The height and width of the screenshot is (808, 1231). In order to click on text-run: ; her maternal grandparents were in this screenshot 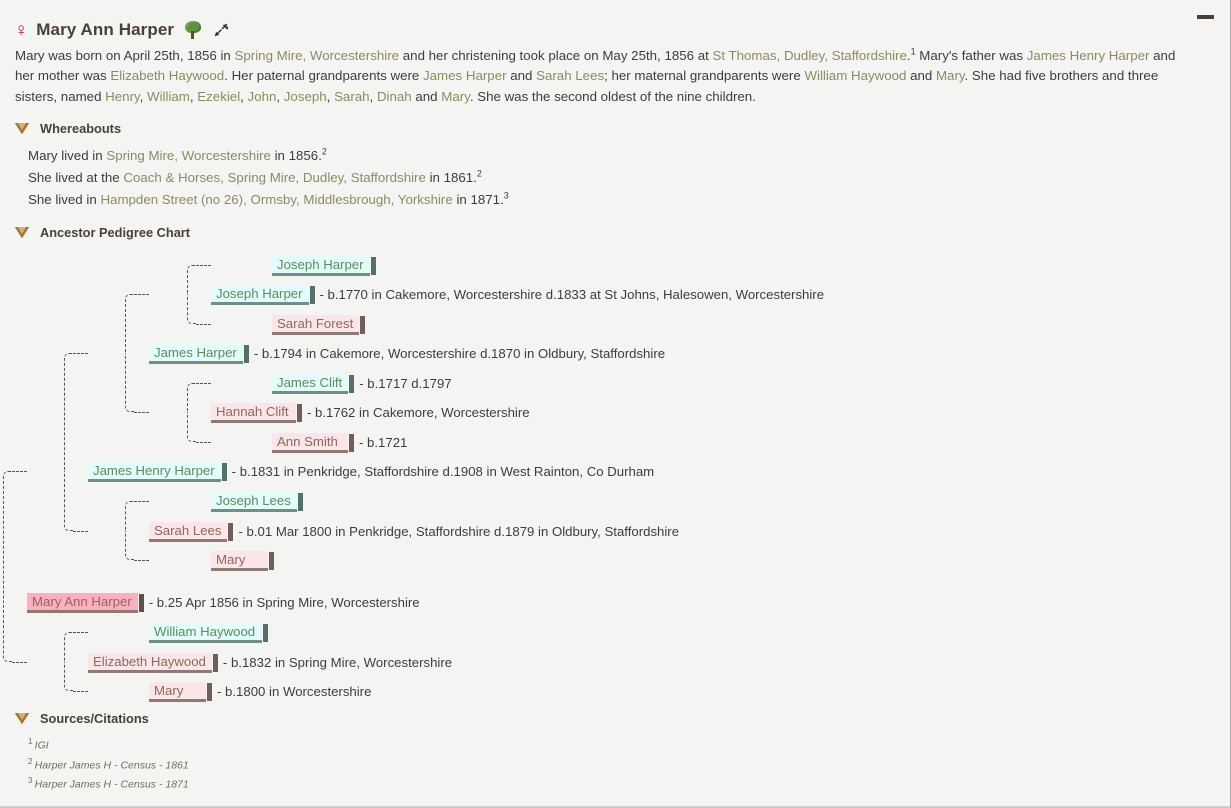, I will do `click(704, 76)`.